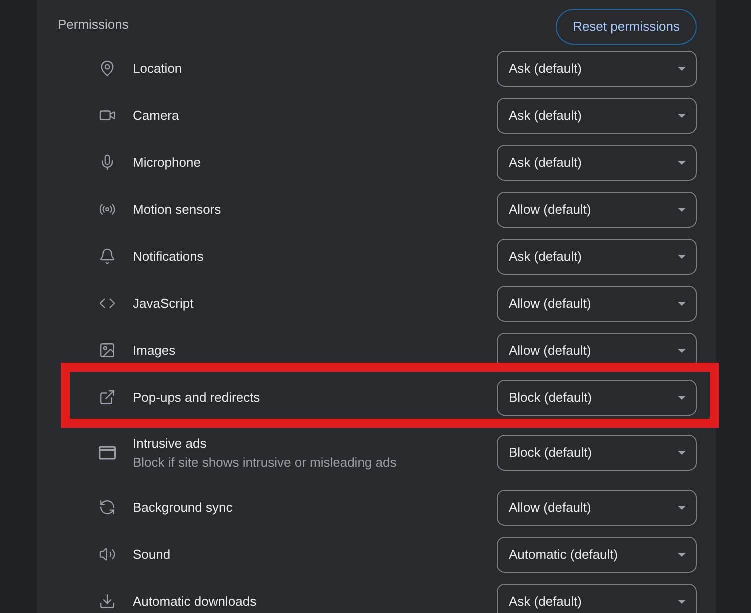  Describe the element at coordinates (154, 351) in the screenshot. I see `permission-label: Images` at that location.